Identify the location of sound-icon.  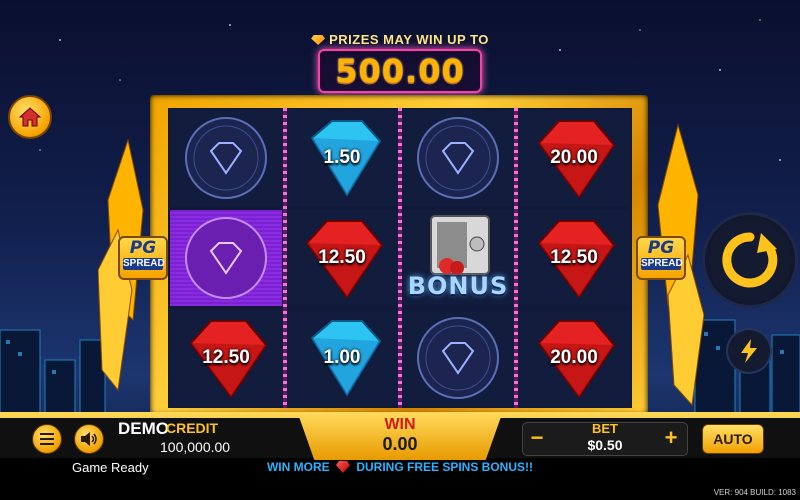
(89, 439).